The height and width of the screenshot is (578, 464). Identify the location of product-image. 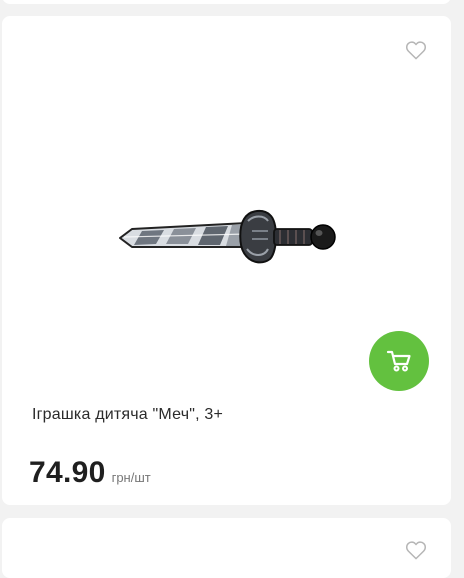
(227, 236).